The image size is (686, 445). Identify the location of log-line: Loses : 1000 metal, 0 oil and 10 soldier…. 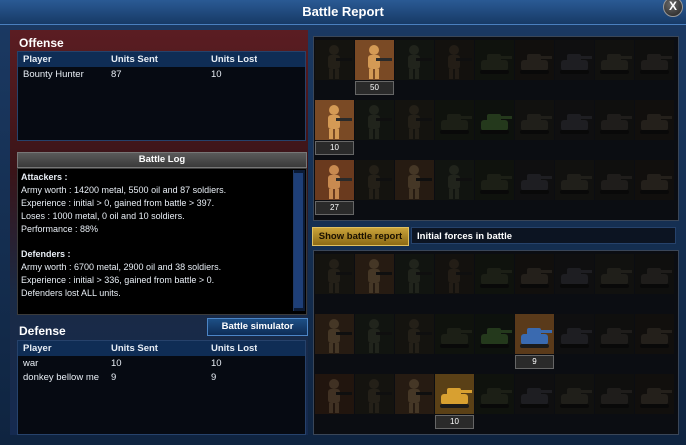
(103, 216).